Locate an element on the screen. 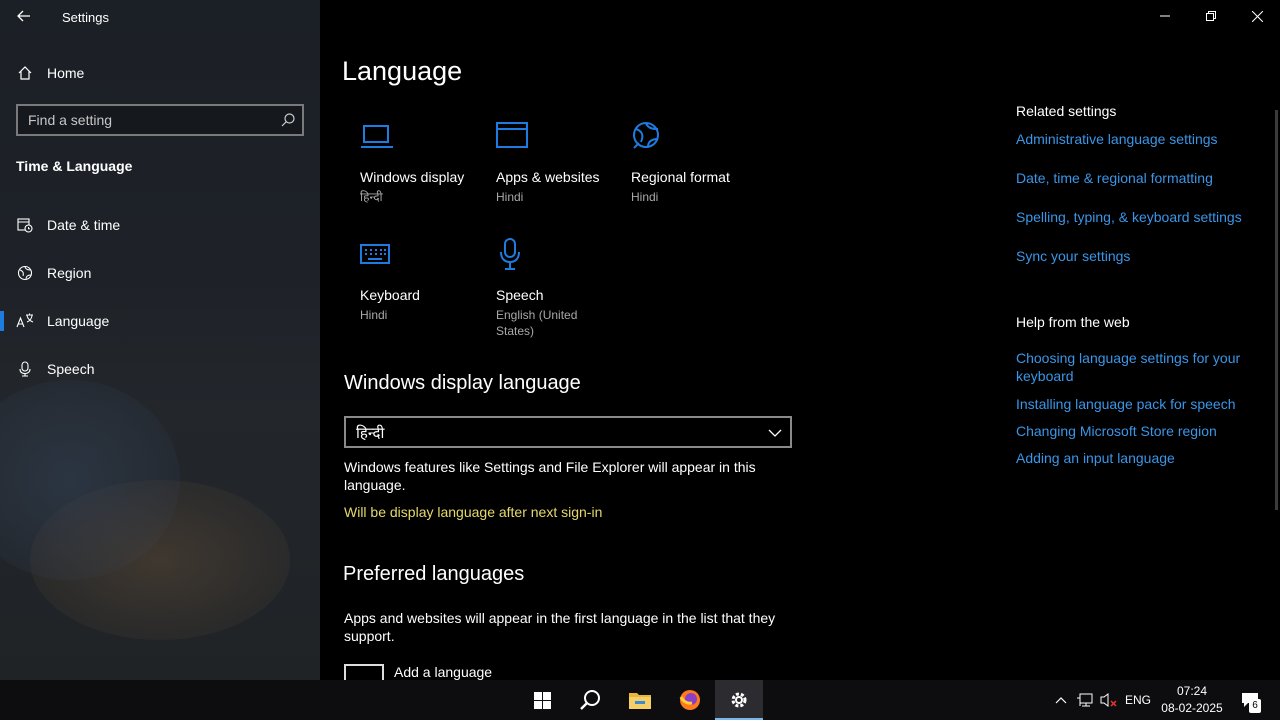 The height and width of the screenshot is (720, 1280). scrollbar is located at coordinates (1276, 310).